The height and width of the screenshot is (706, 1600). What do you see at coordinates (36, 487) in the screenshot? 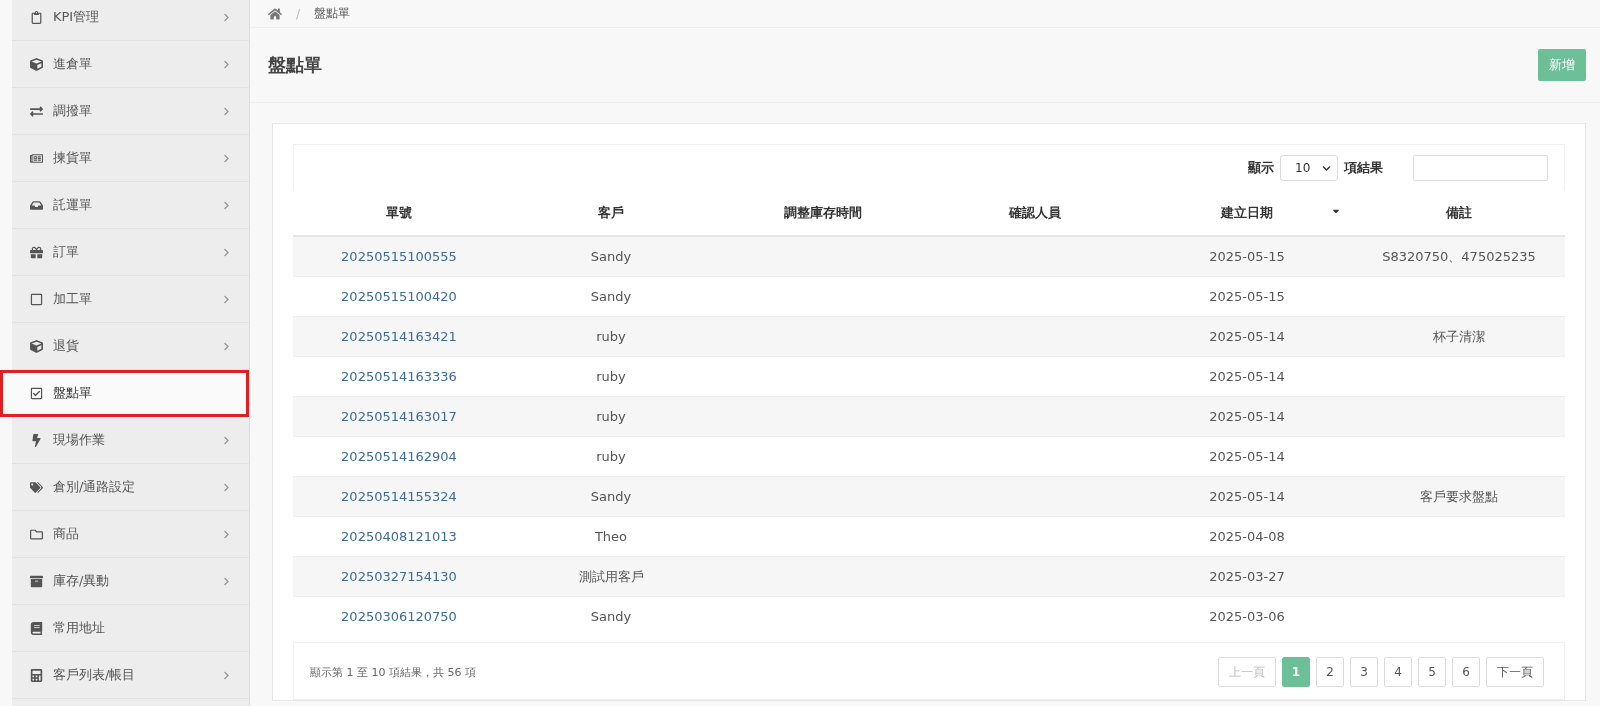
I see `tag-icon` at bounding box center [36, 487].